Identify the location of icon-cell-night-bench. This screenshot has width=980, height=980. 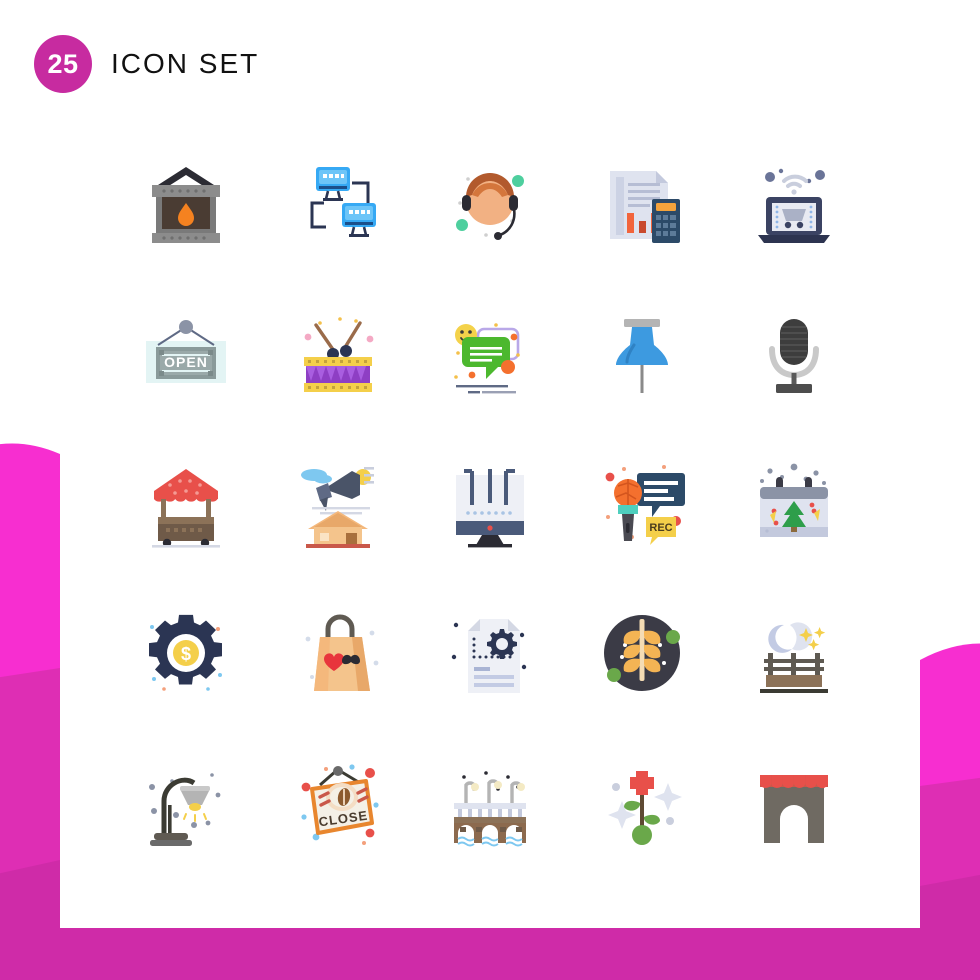
(794, 653).